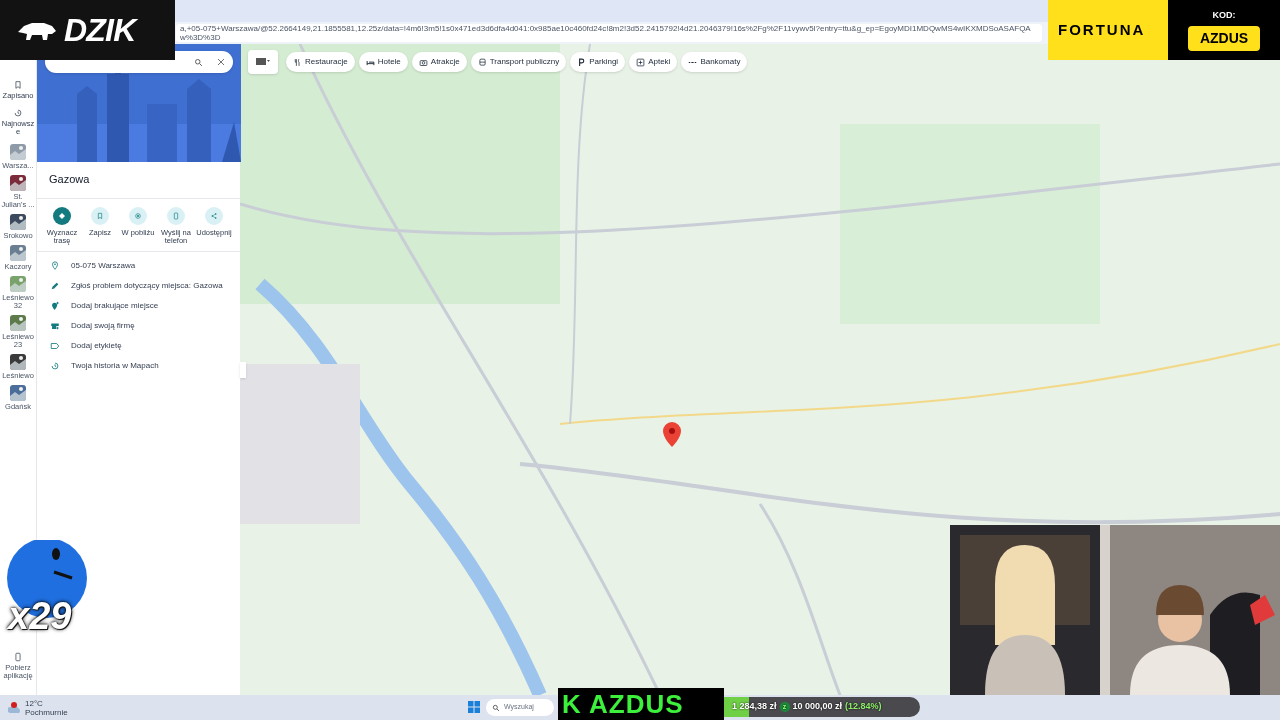 The width and height of the screenshot is (1280, 720). Describe the element at coordinates (62, 215) in the screenshot. I see `directions-icon` at that location.